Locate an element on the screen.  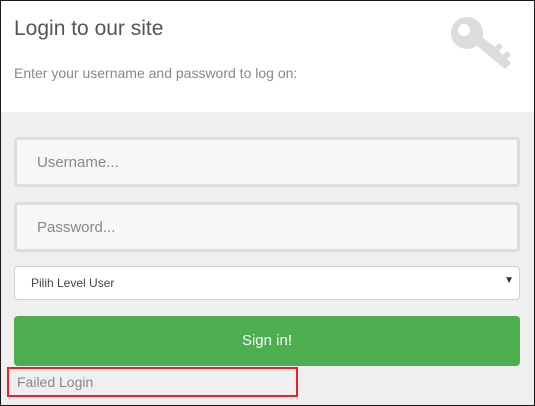
level-user-selected-value: Pilih Level User is located at coordinates (73, 283).